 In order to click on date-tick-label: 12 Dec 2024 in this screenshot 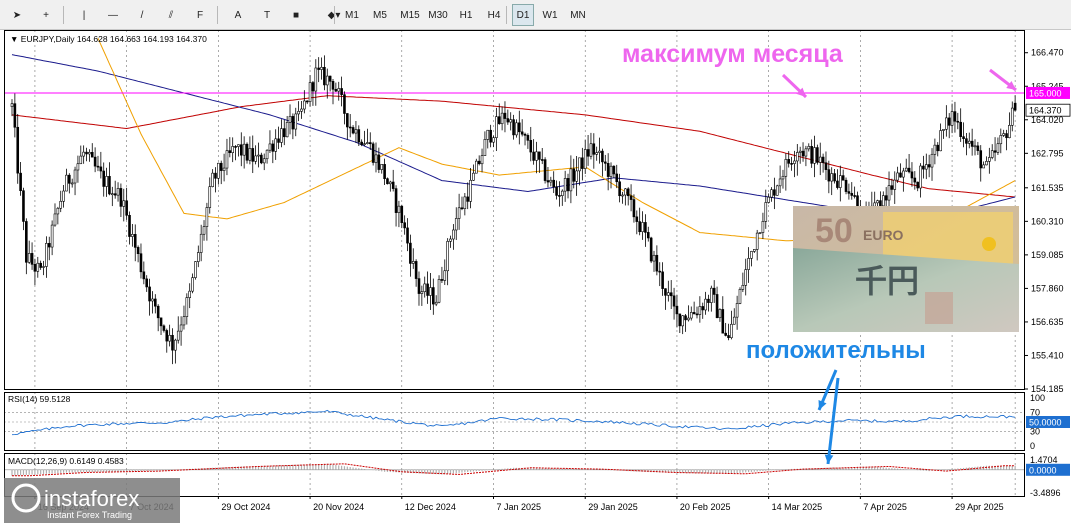, I will do `click(430, 507)`.